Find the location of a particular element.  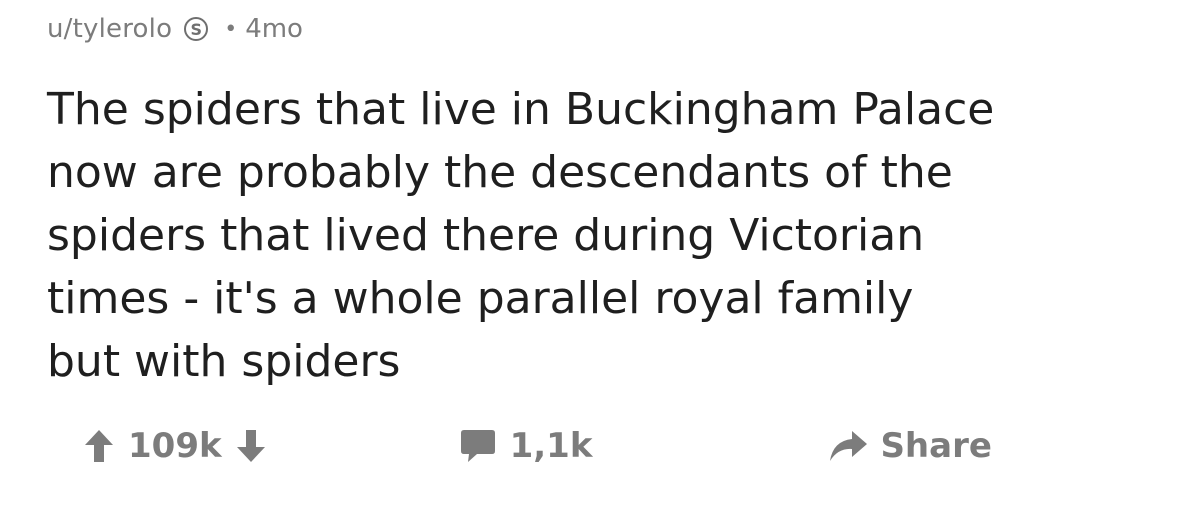

share-button: Share is located at coordinates (910, 446).